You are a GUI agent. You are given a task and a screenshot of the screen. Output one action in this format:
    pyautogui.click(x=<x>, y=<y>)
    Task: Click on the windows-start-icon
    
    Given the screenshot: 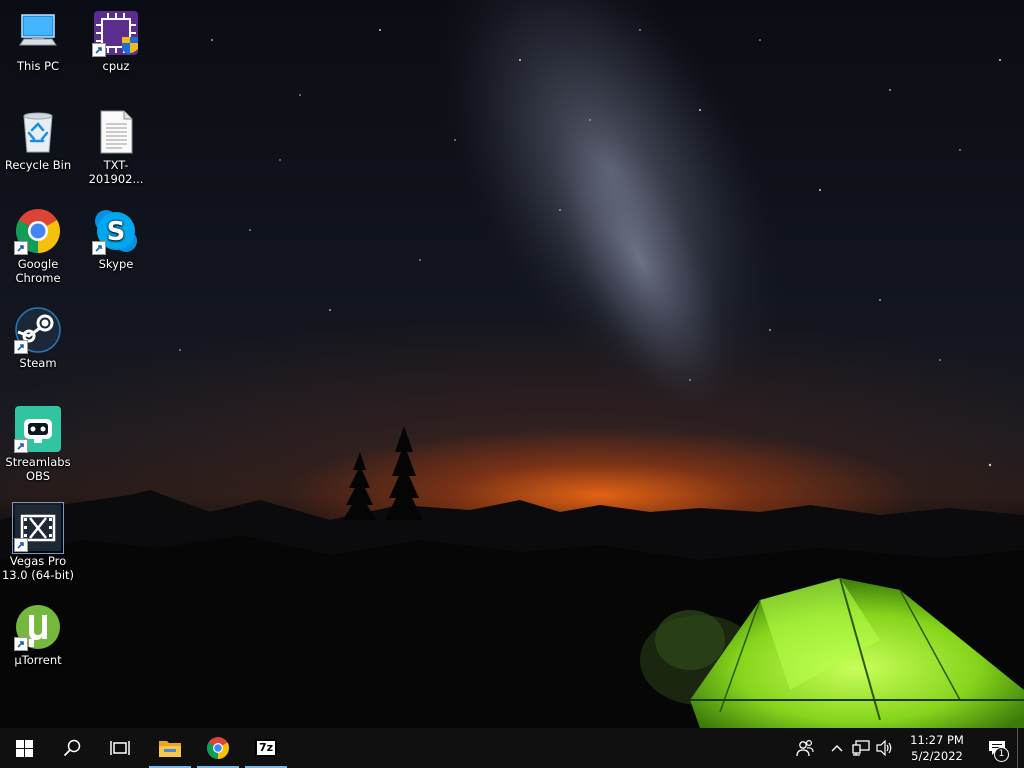 What is the action you would take?
    pyautogui.click(x=24, y=748)
    